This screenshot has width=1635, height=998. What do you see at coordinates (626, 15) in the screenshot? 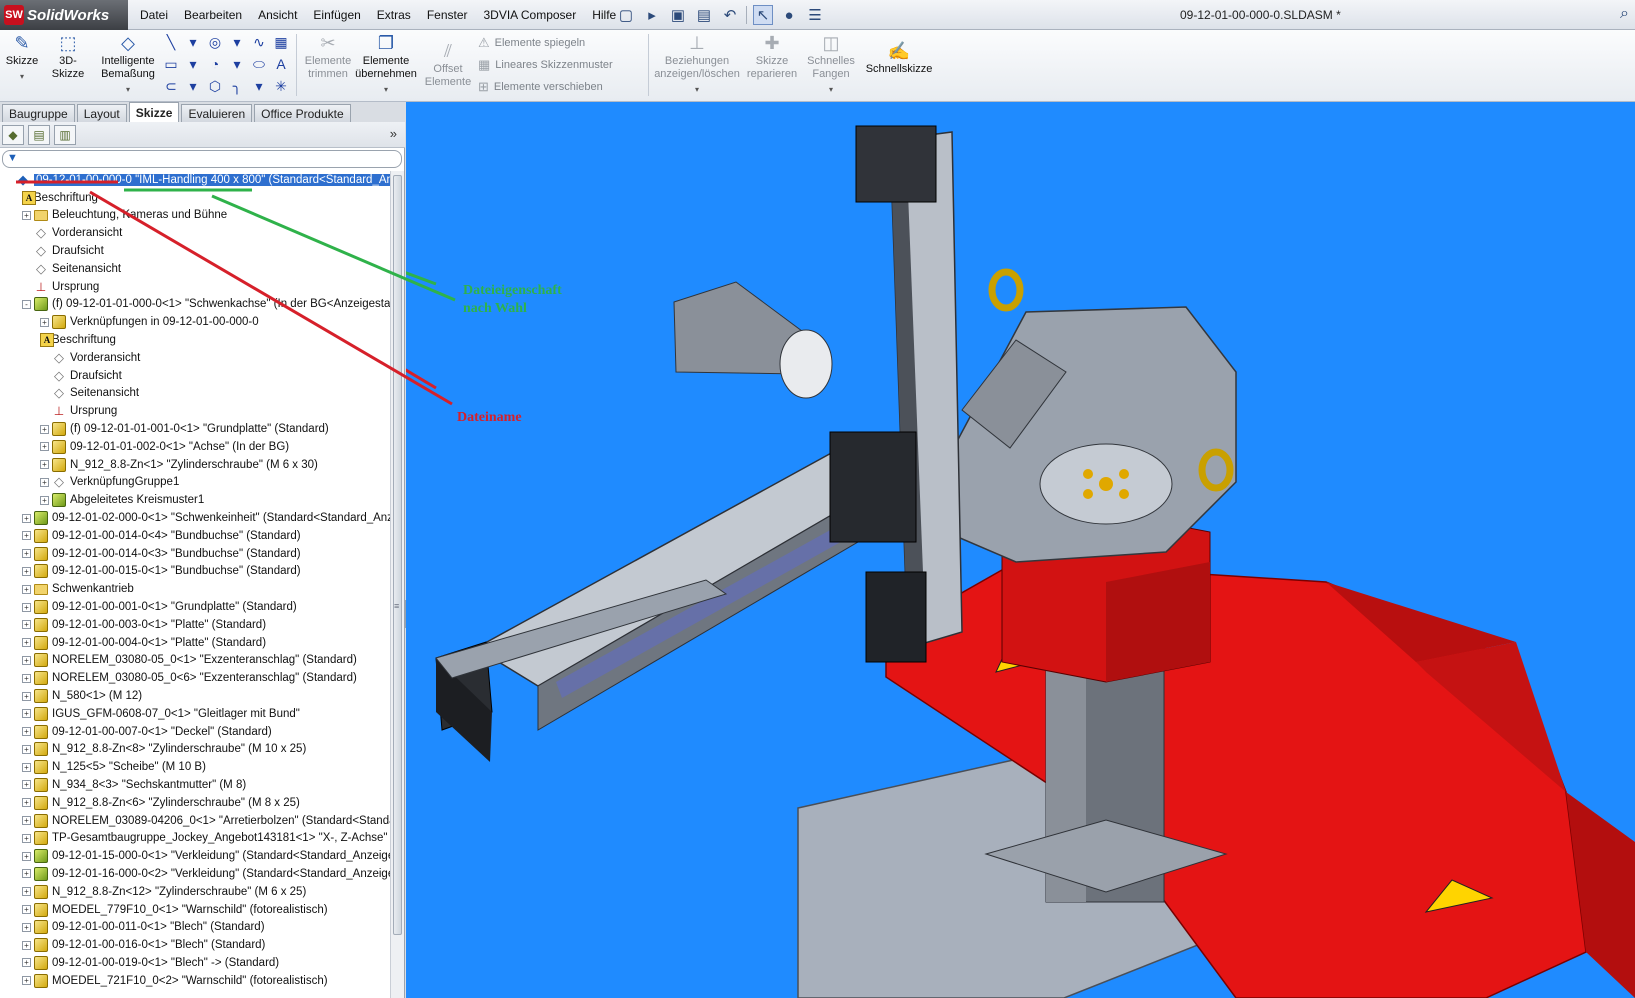
I see `new-document-icon: ▢` at bounding box center [626, 15].